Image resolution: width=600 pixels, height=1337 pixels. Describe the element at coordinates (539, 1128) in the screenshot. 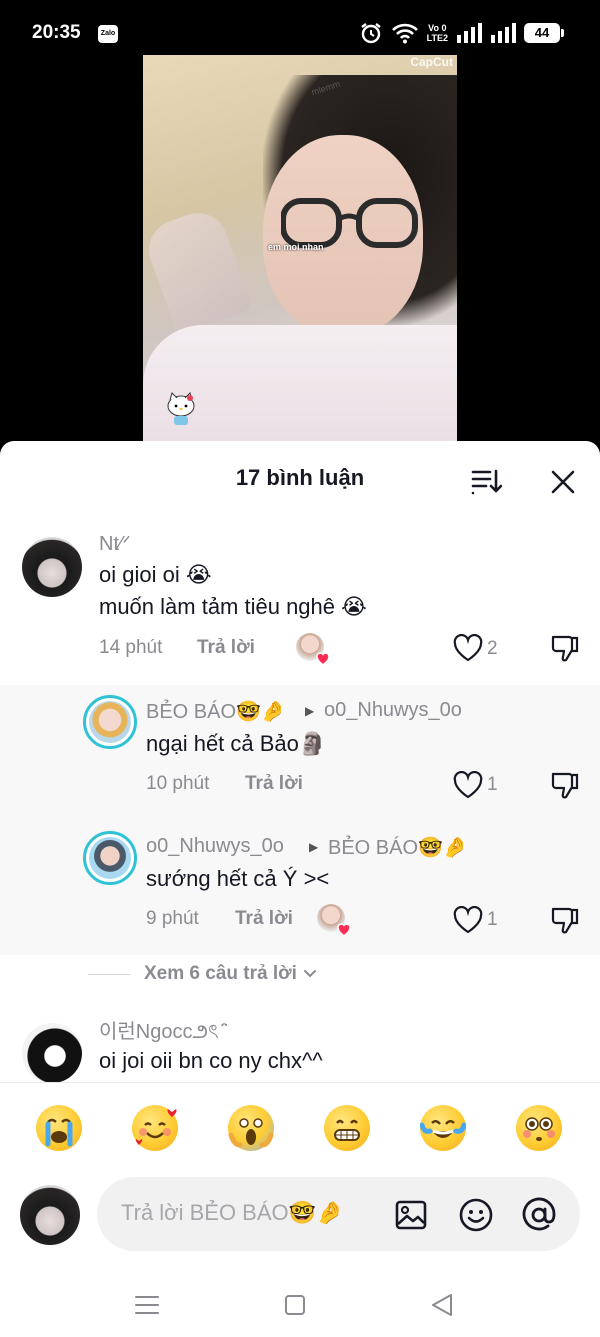

I see `flushed-face-icon` at that location.